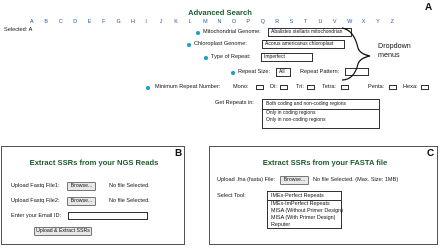 The height and width of the screenshot is (249, 440). What do you see at coordinates (103, 22) in the screenshot?
I see `alphabet-letter-link: F` at bounding box center [103, 22].